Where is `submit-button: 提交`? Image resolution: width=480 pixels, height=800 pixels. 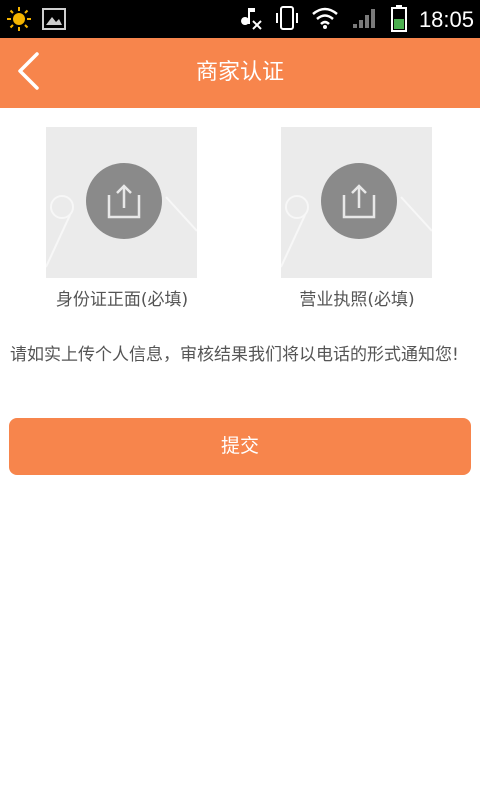
submit-button: 提交 is located at coordinates (240, 446).